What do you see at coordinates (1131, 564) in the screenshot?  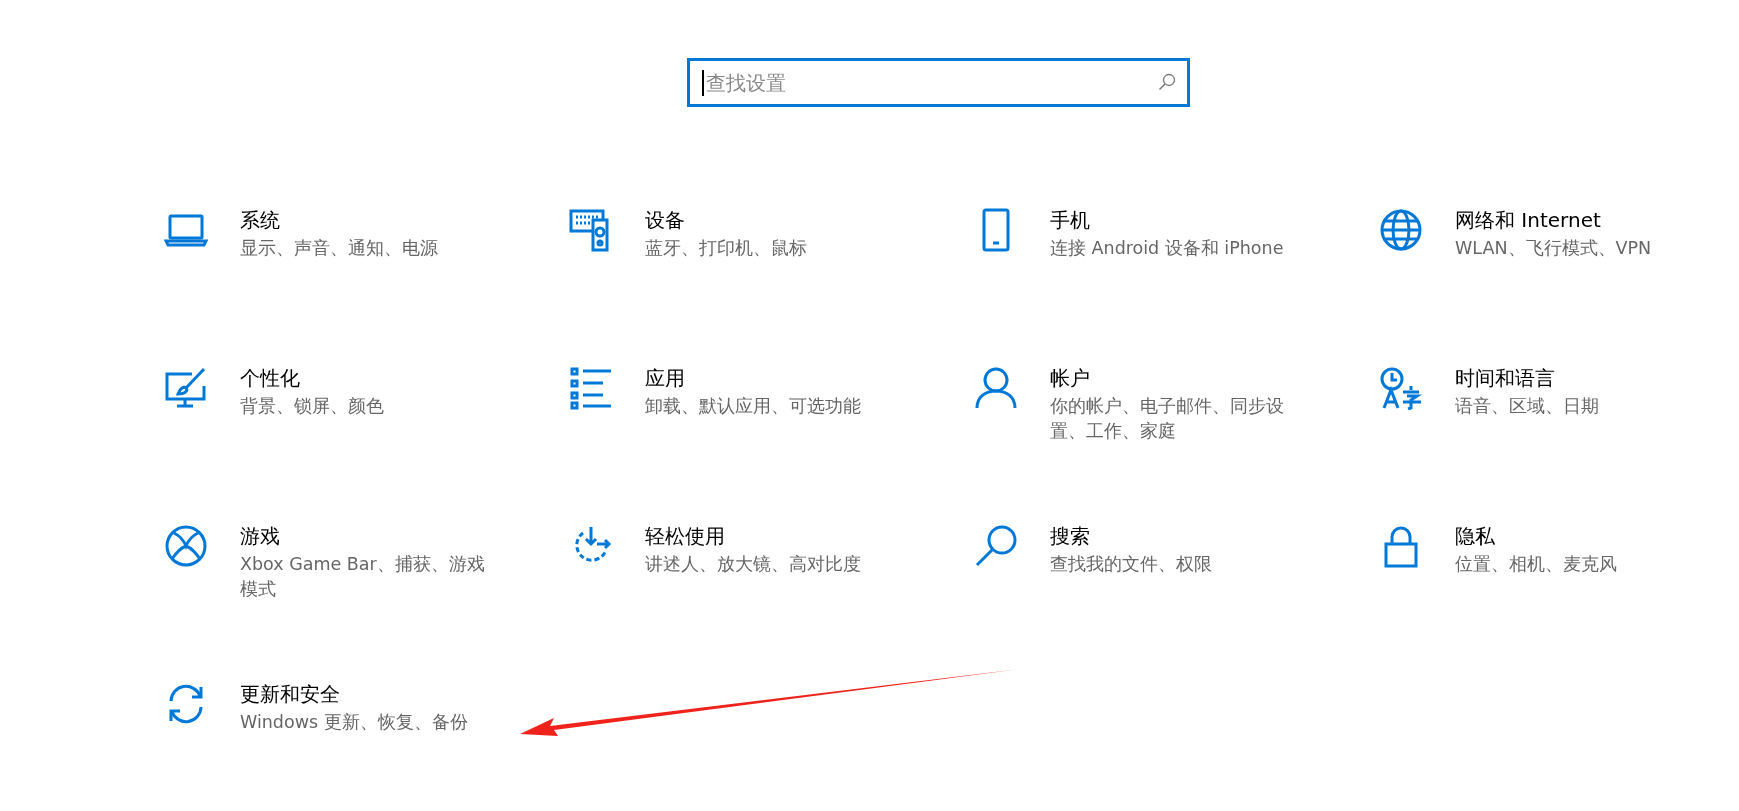 I see `category-description: 查找我的文件、权限` at bounding box center [1131, 564].